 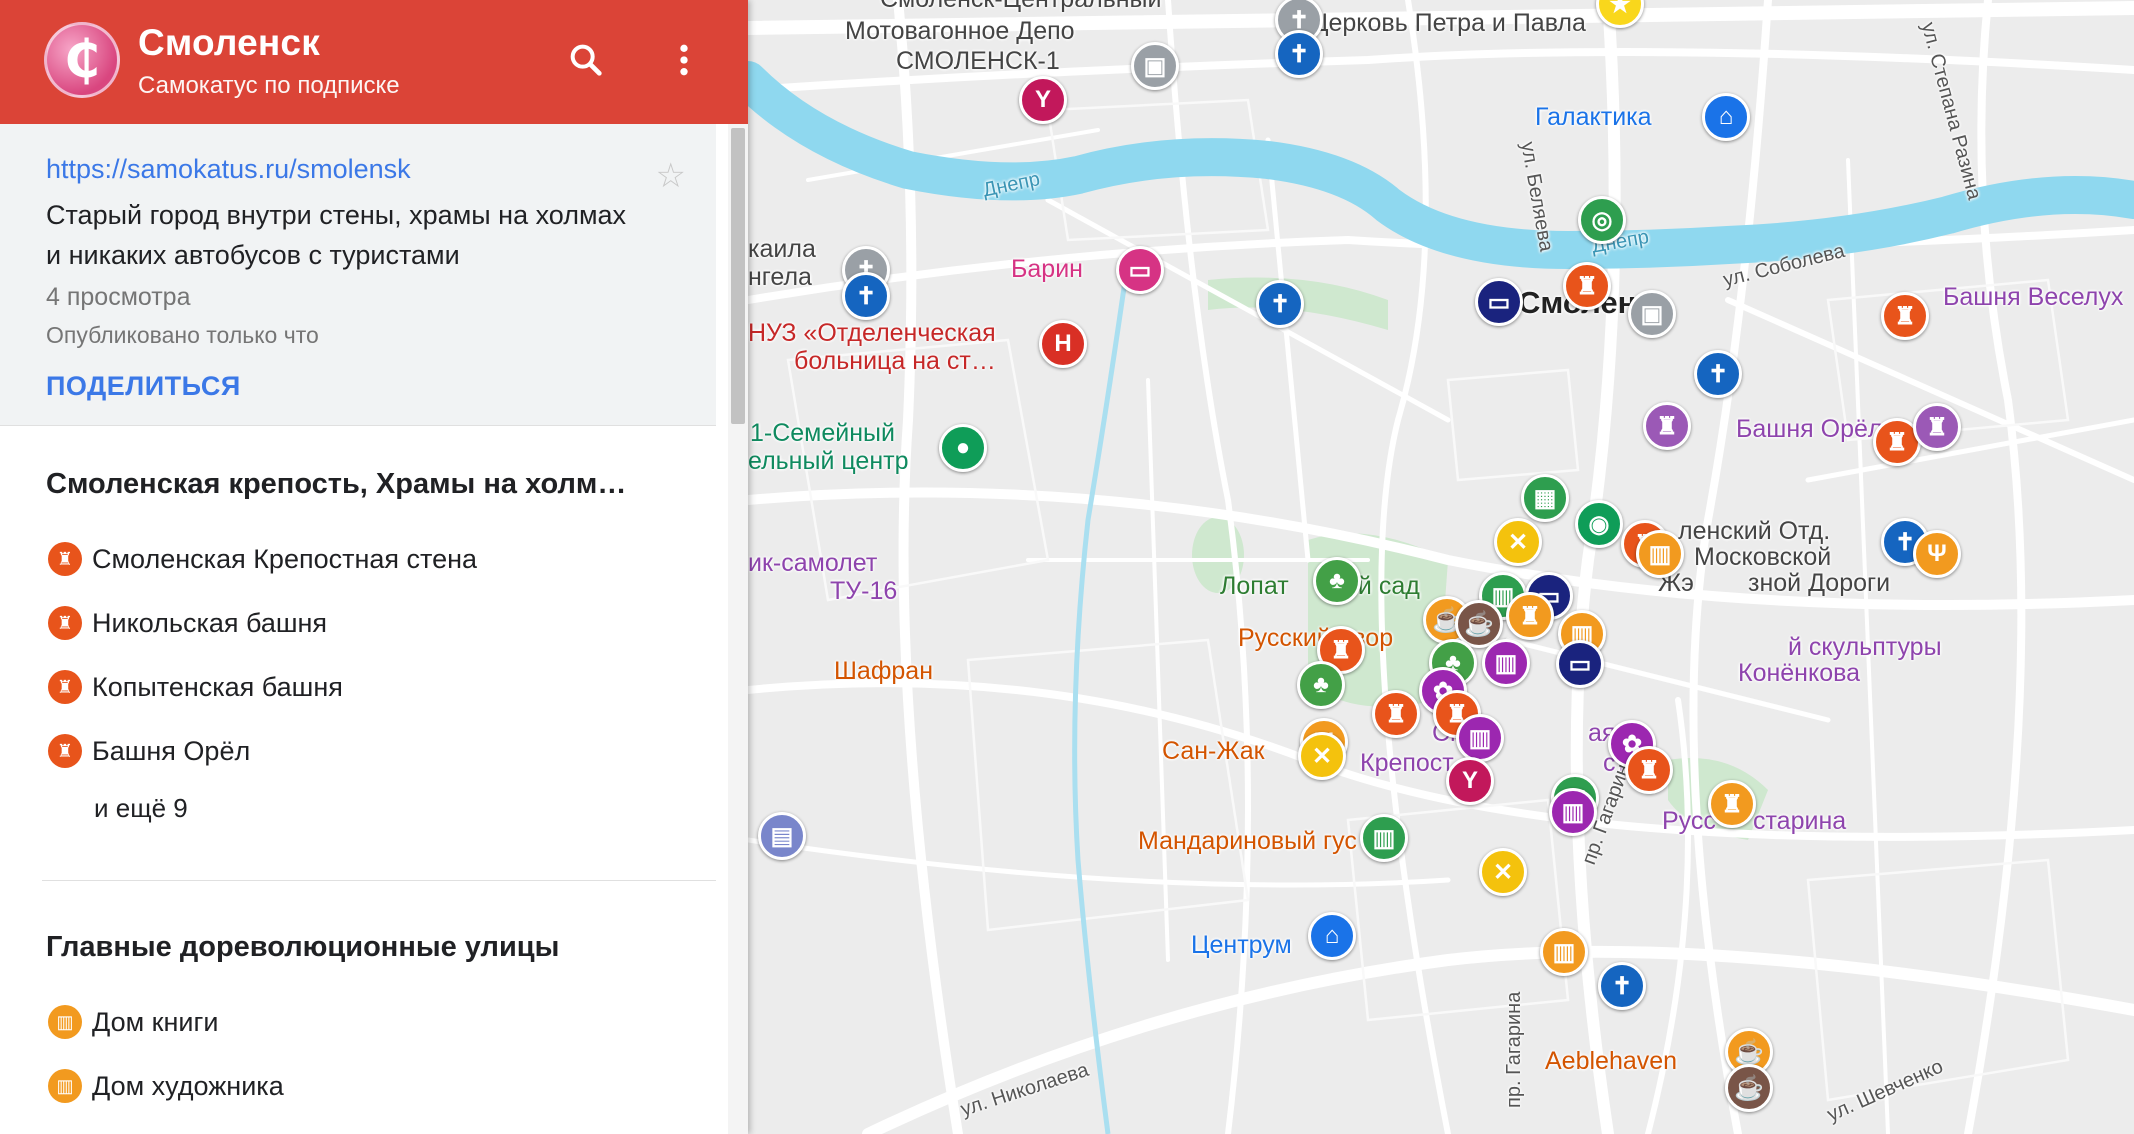 What do you see at coordinates (1800, 821) in the screenshot?
I see `map-label: старина` at bounding box center [1800, 821].